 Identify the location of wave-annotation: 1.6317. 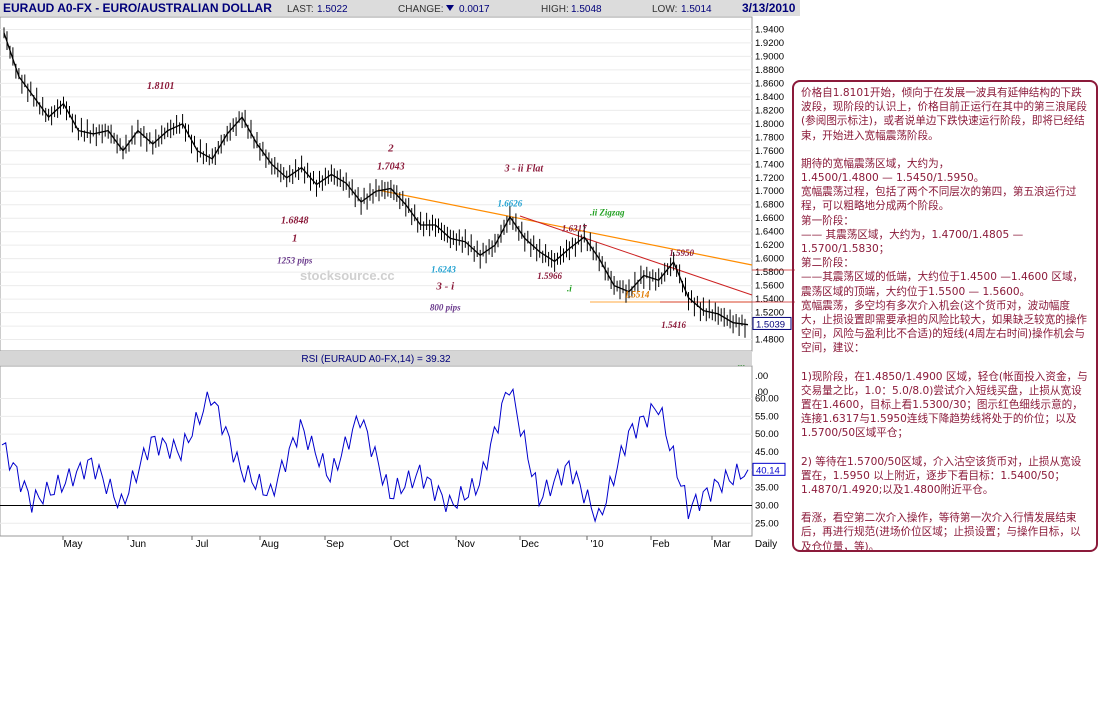
(574, 228).